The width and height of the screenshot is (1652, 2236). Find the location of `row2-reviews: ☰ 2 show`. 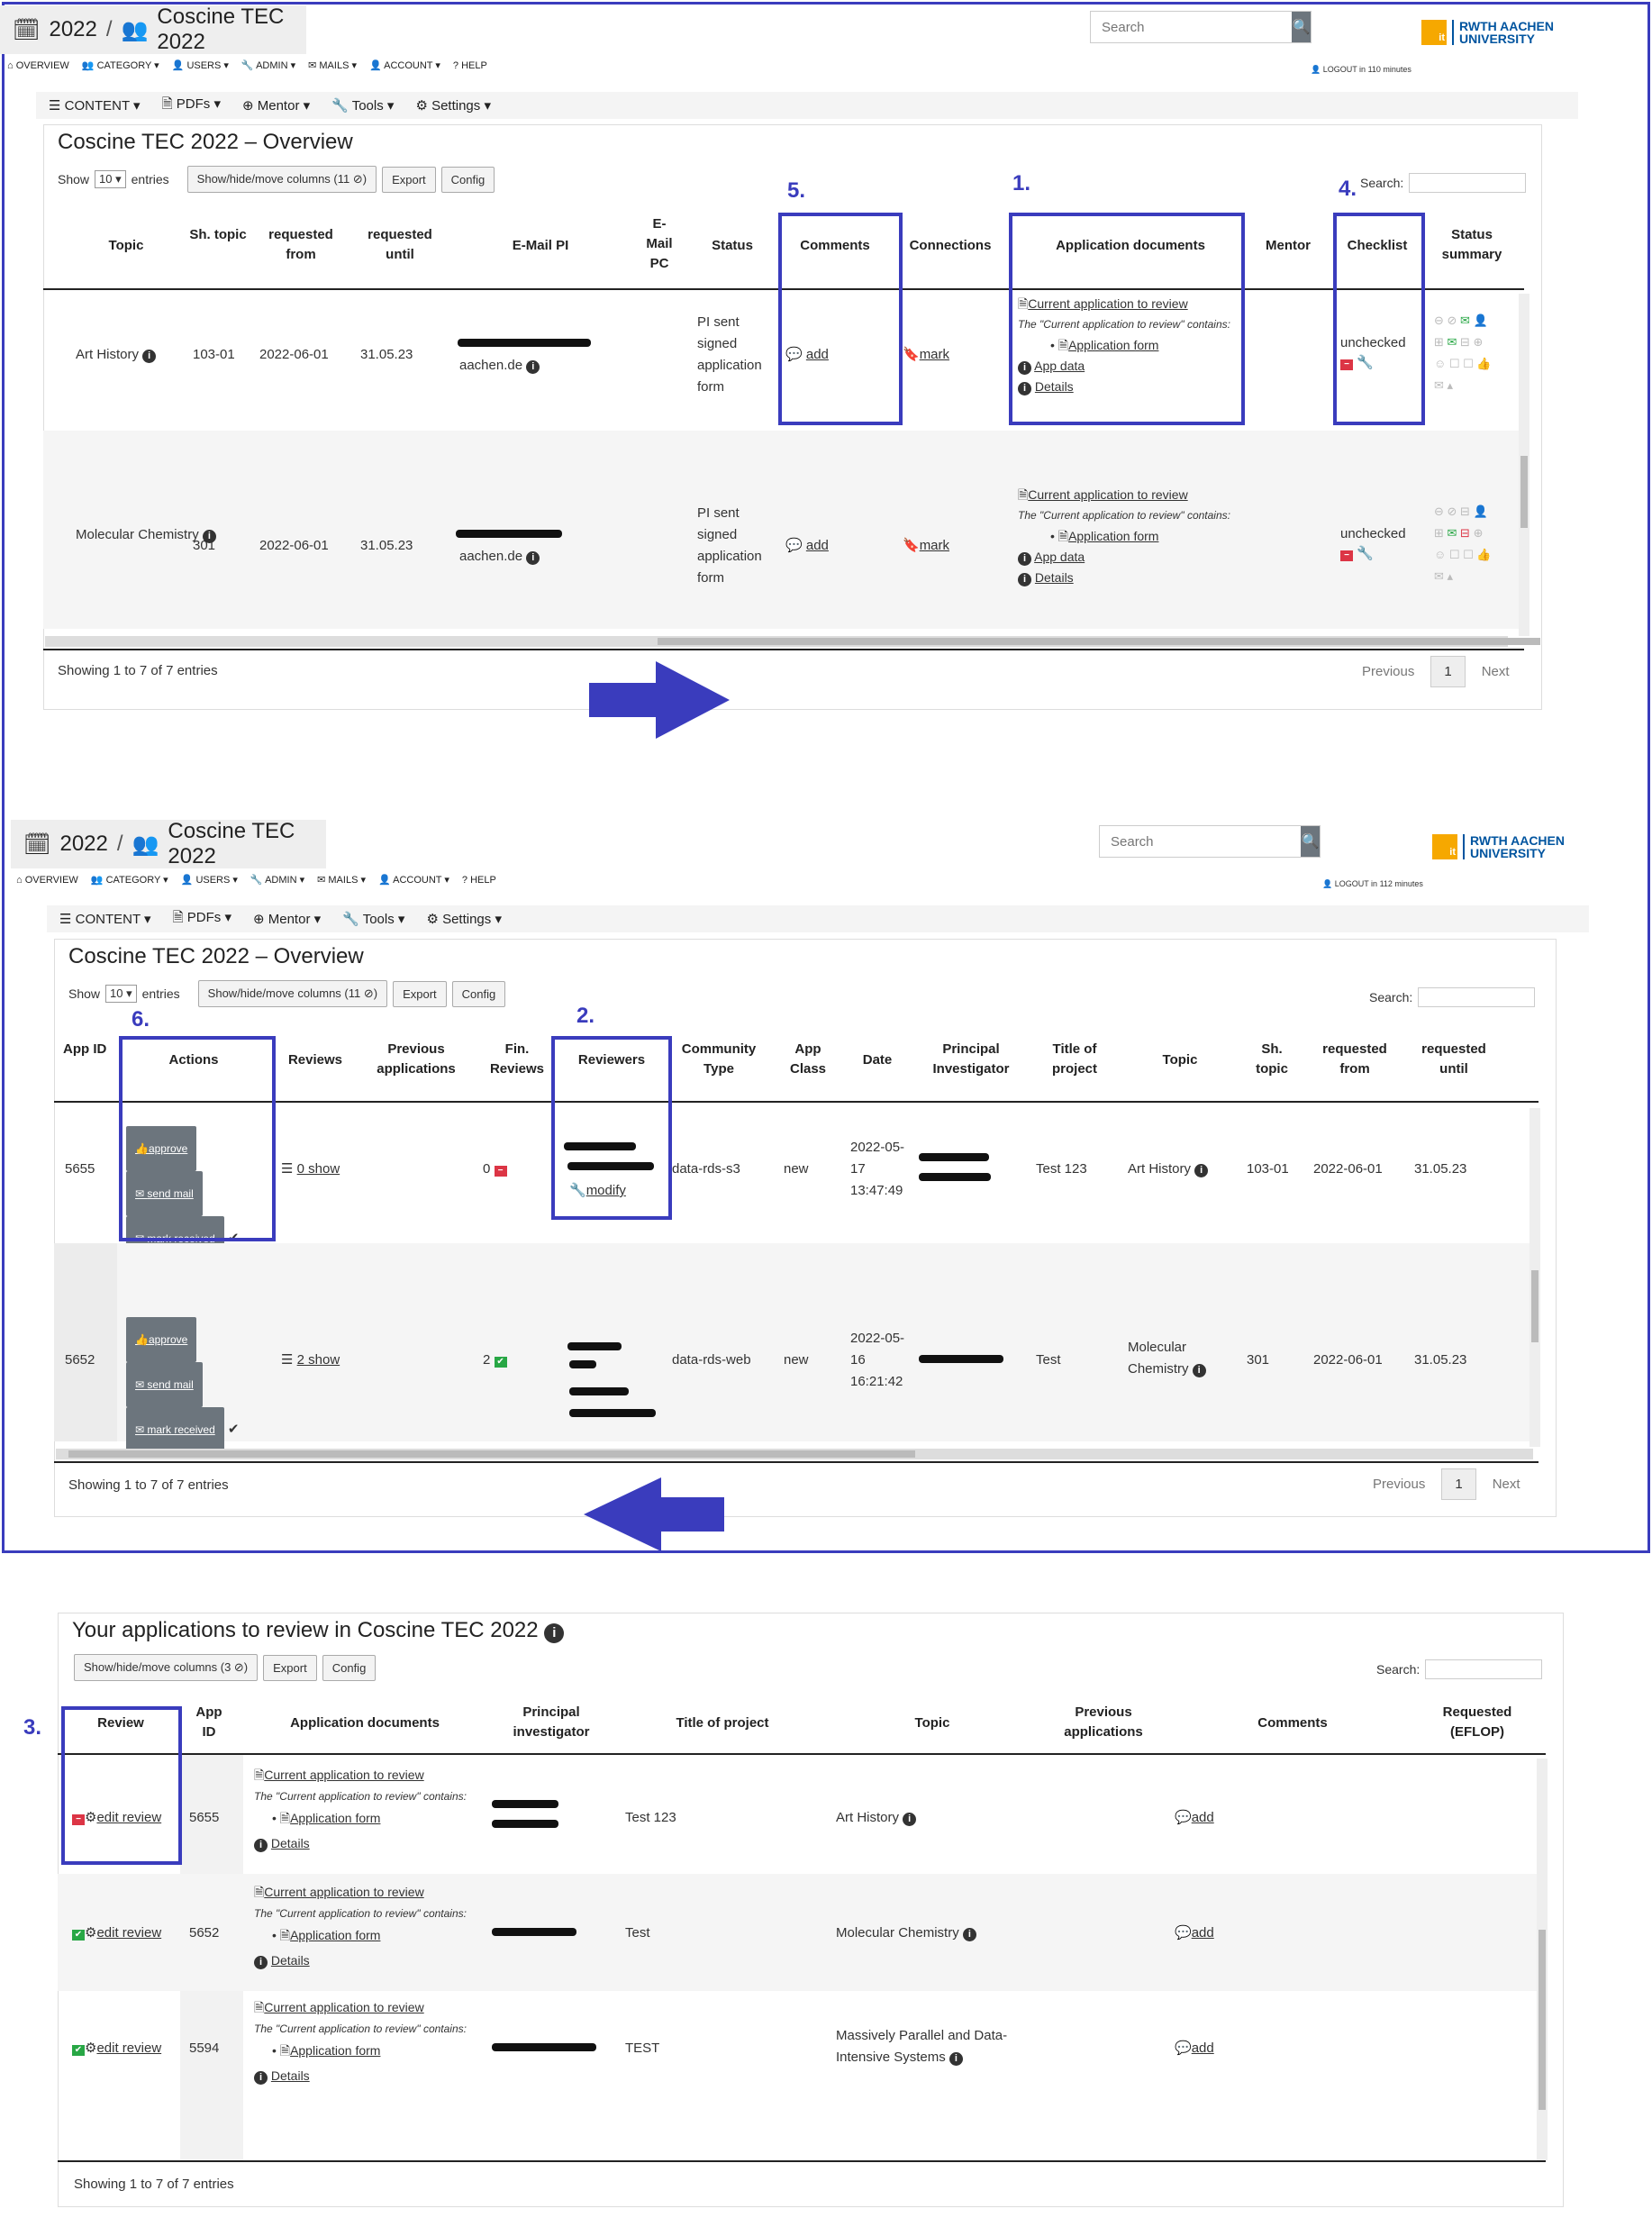

row2-reviews: ☰ 2 show is located at coordinates (310, 1361).